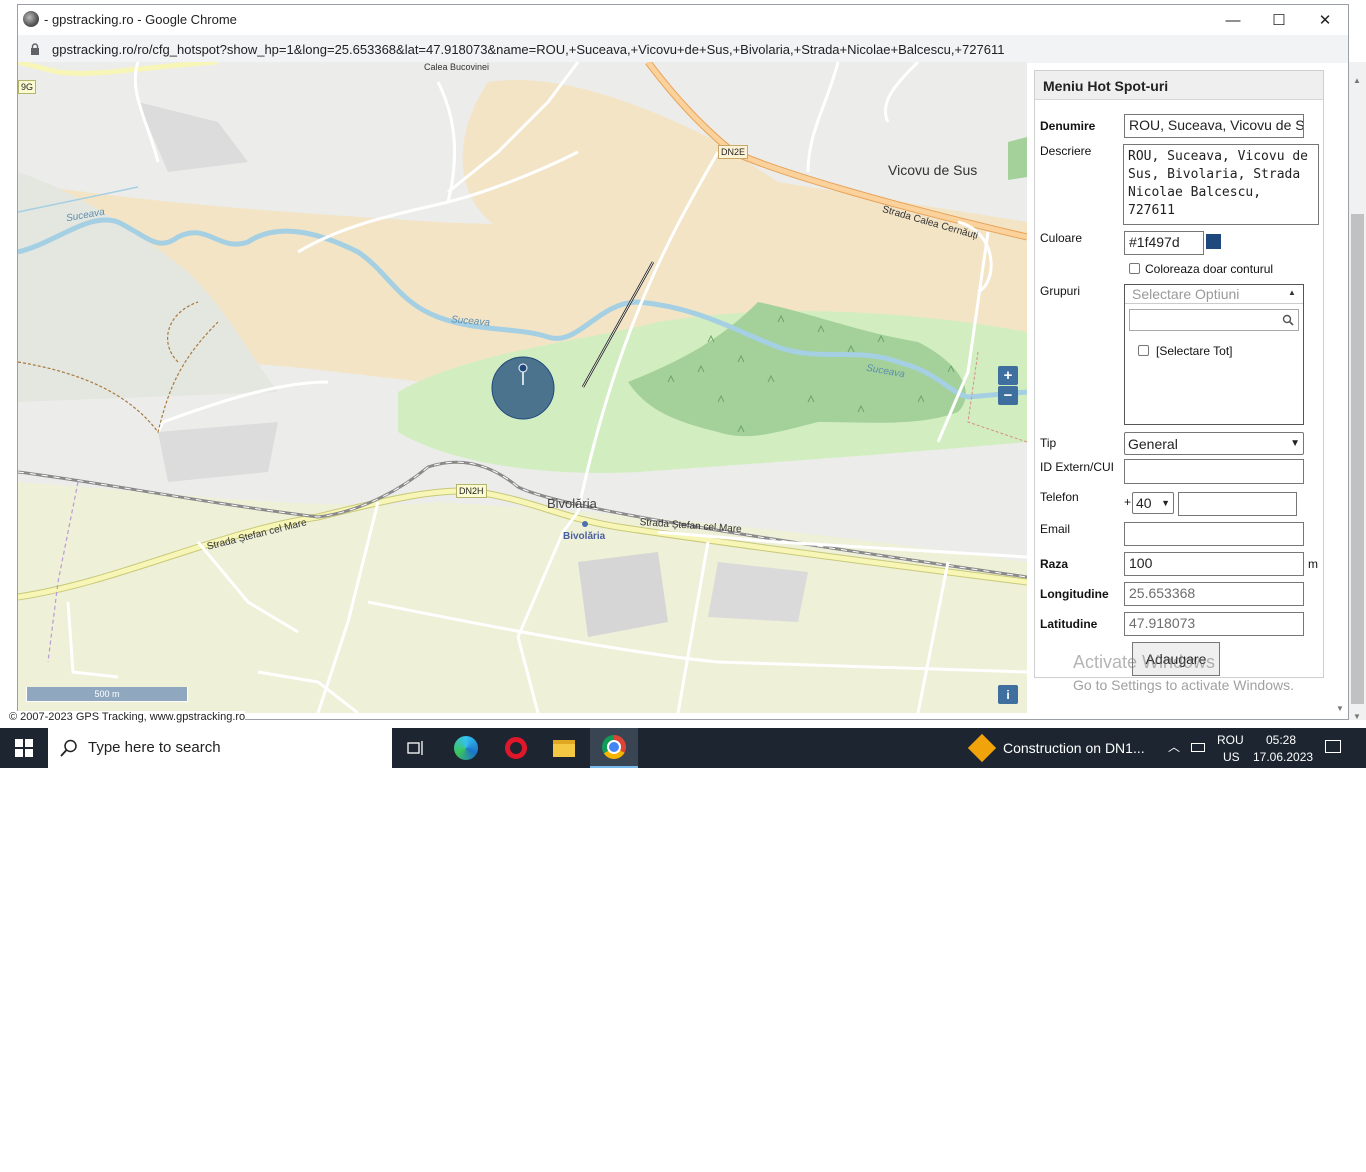 Image resolution: width=1366 pixels, height=1172 pixels. Describe the element at coordinates (1144, 503) in the screenshot. I see `telefon-prefix-value: 40` at that location.